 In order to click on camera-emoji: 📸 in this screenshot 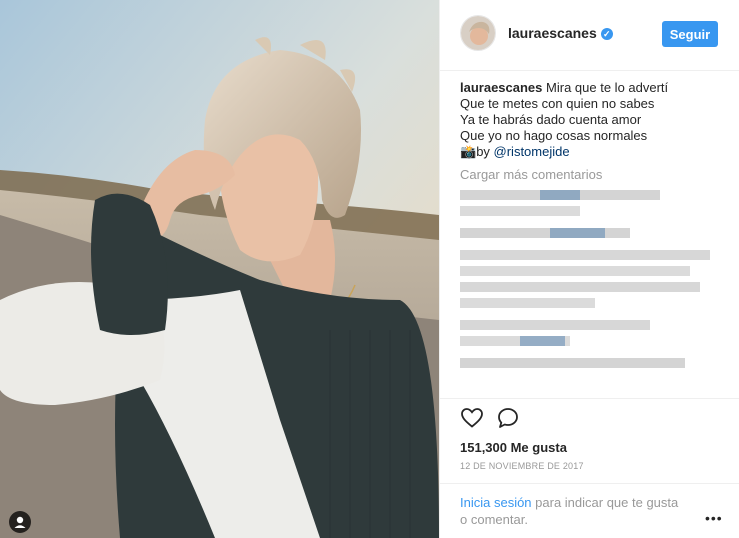, I will do `click(468, 151)`.